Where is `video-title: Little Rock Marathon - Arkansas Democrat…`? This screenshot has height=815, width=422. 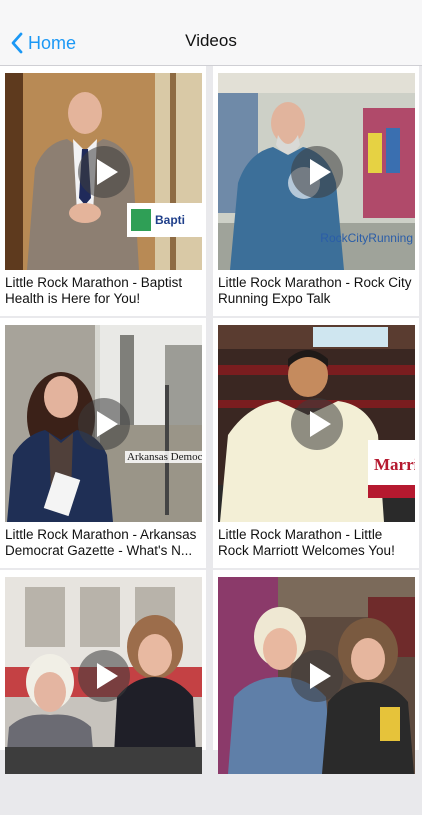
video-title: Little Rock Marathon - Arkansas Democrat… is located at coordinates (101, 542).